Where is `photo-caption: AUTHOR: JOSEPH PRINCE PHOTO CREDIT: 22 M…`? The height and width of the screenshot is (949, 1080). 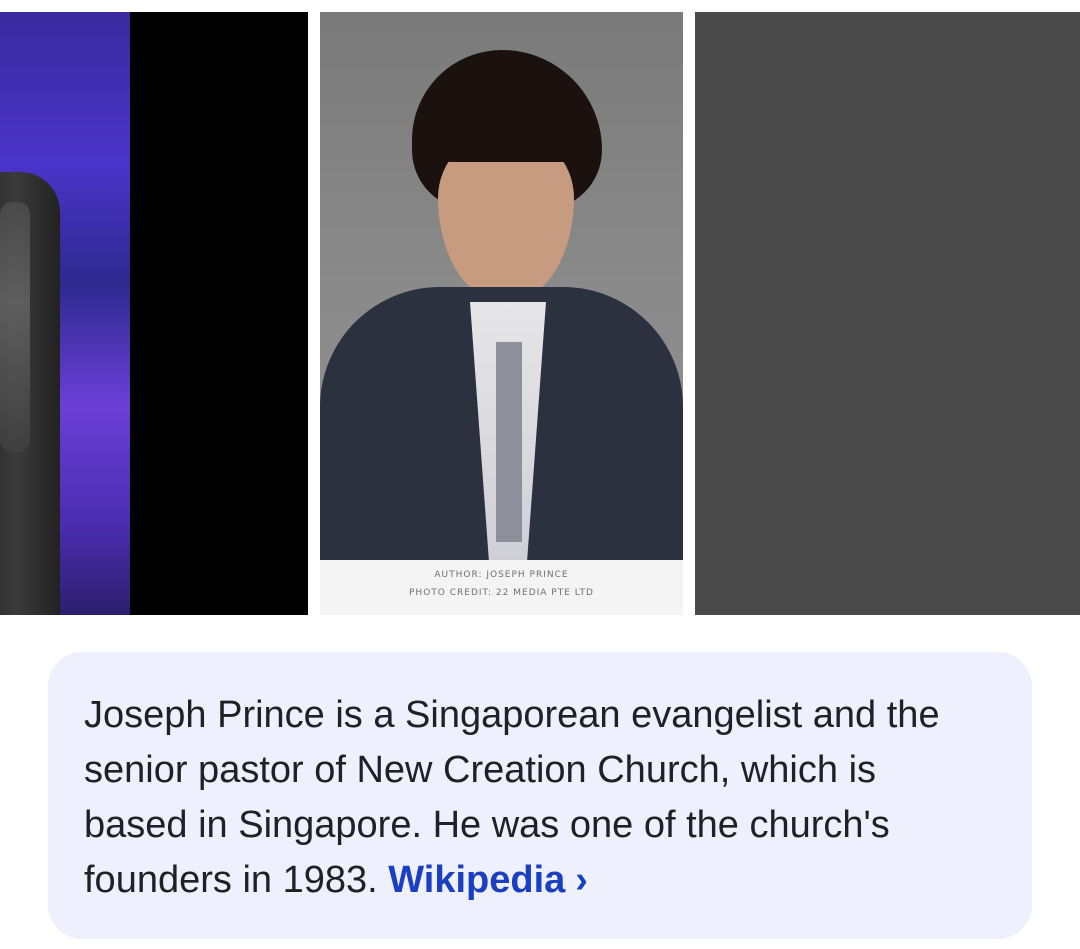 photo-caption: AUTHOR: JOSEPH PRINCE PHOTO CREDIT: 22 M… is located at coordinates (501, 587).